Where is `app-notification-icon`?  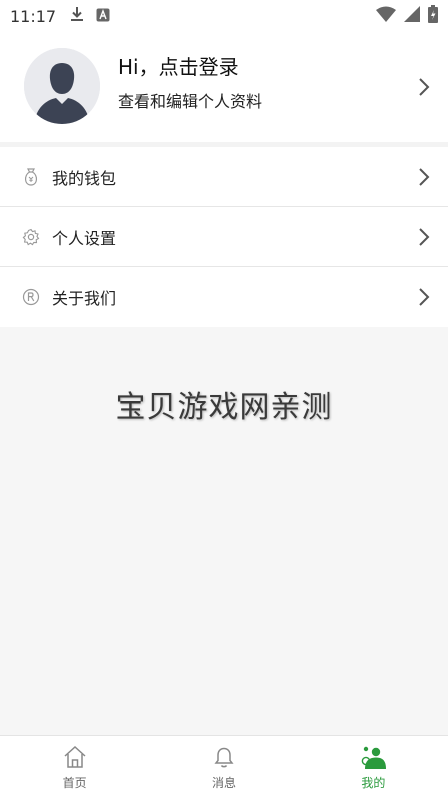
app-notification-icon is located at coordinates (103, 16).